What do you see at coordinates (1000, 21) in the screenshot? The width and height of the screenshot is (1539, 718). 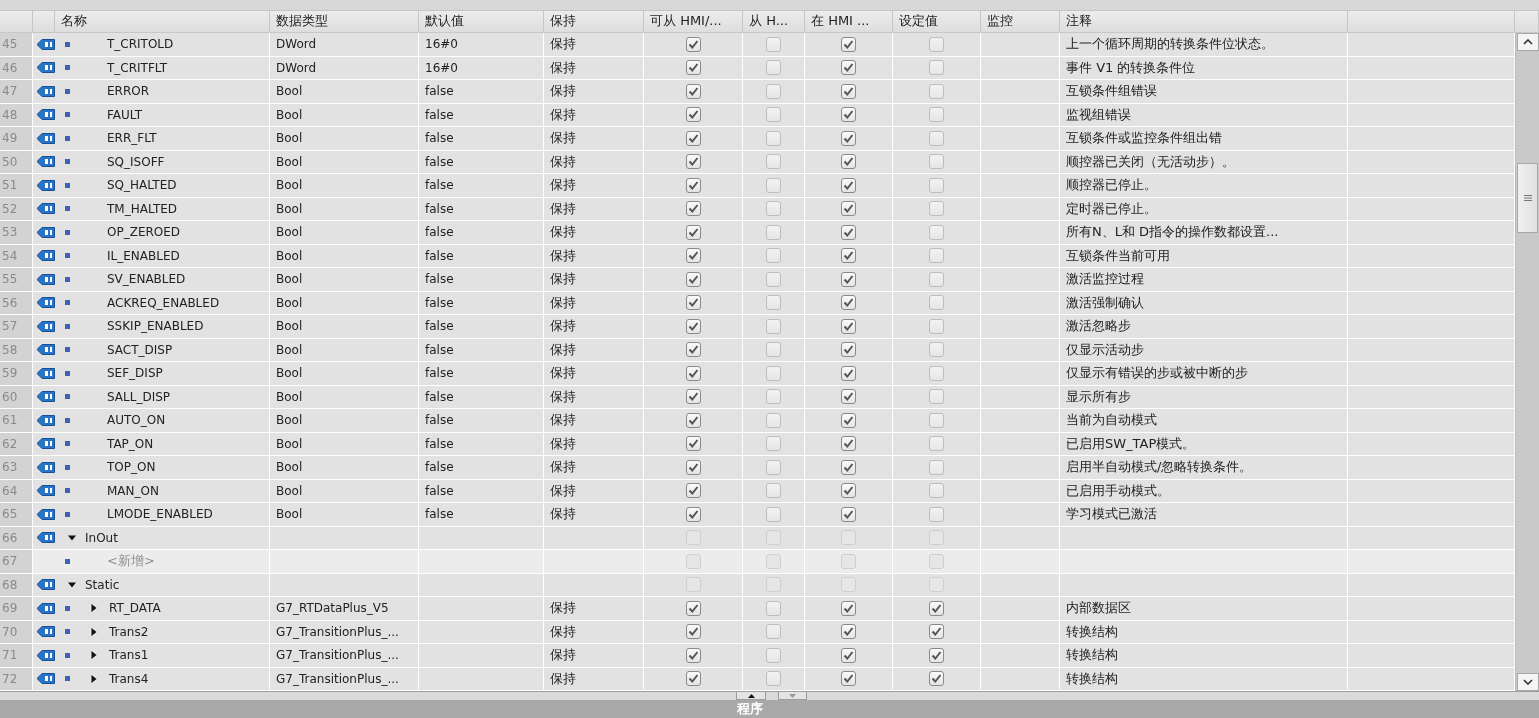 I see `column-header: 监控` at bounding box center [1000, 21].